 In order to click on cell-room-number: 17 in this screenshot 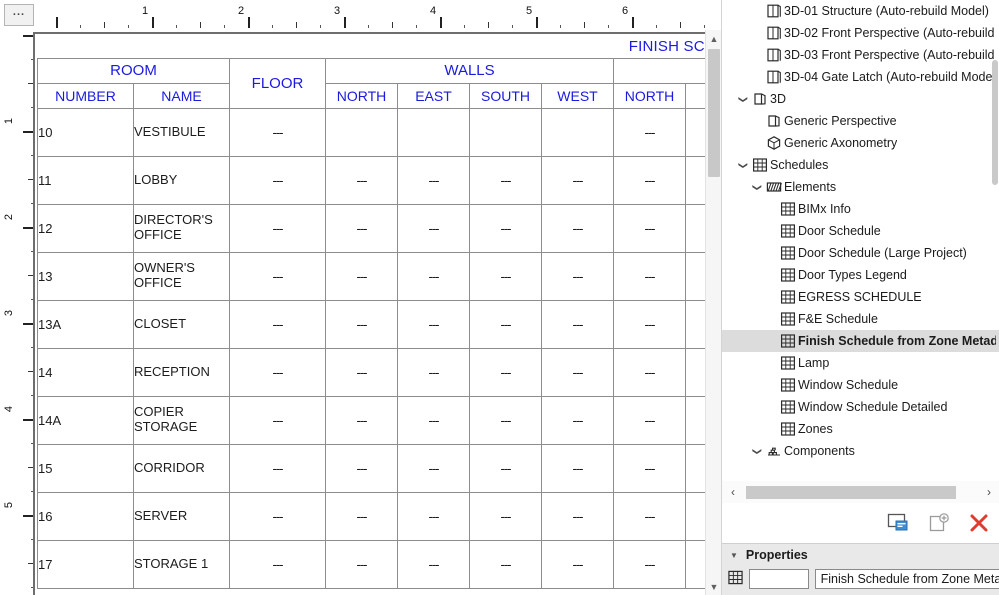, I will do `click(85, 564)`.